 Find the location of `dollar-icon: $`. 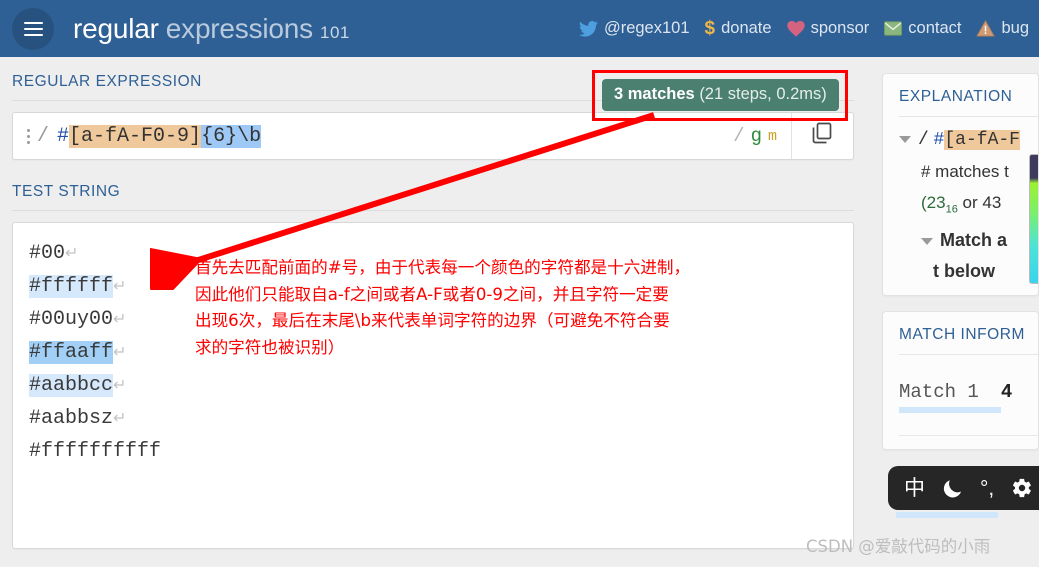

dollar-icon: $ is located at coordinates (710, 28).